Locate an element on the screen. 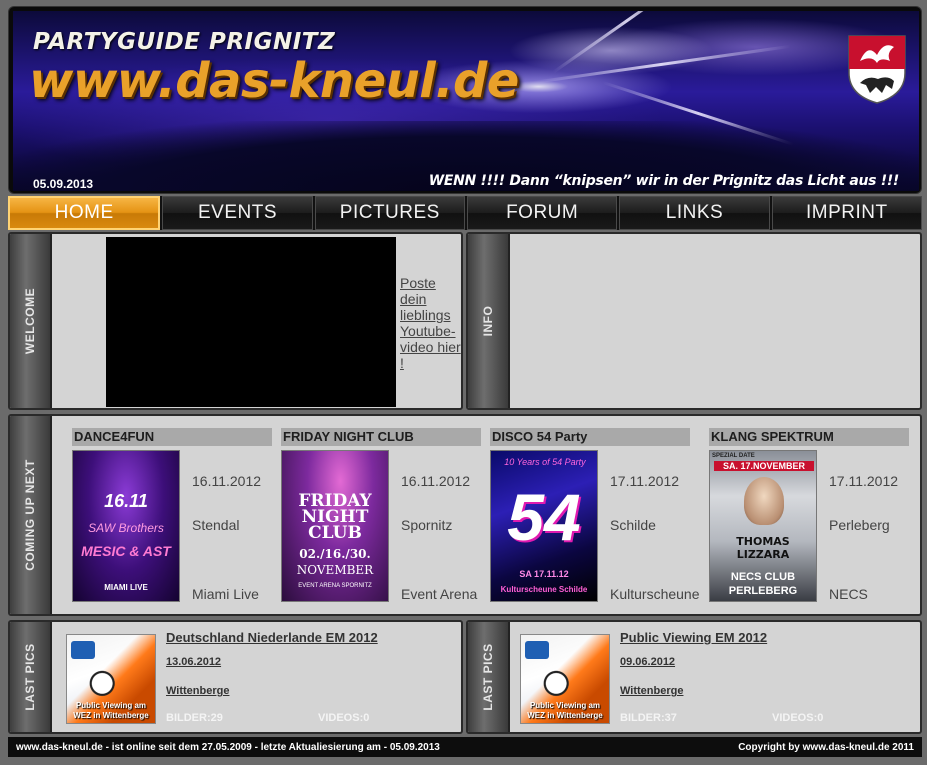 The width and height of the screenshot is (927, 765). info-panel: INFO is located at coordinates (694, 321).